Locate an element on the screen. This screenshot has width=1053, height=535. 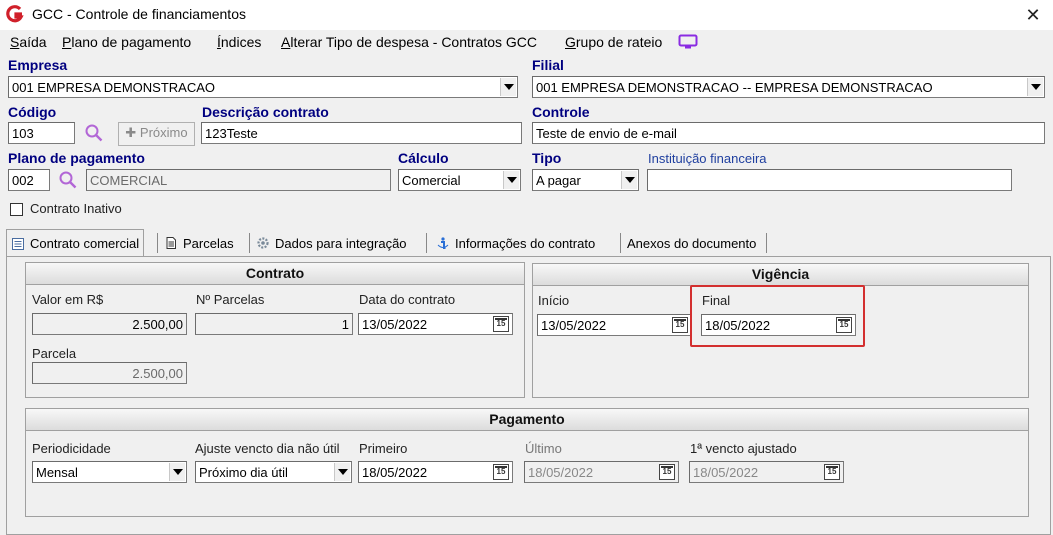
data-contrato-value: 13/05/2022 is located at coordinates (395, 324).